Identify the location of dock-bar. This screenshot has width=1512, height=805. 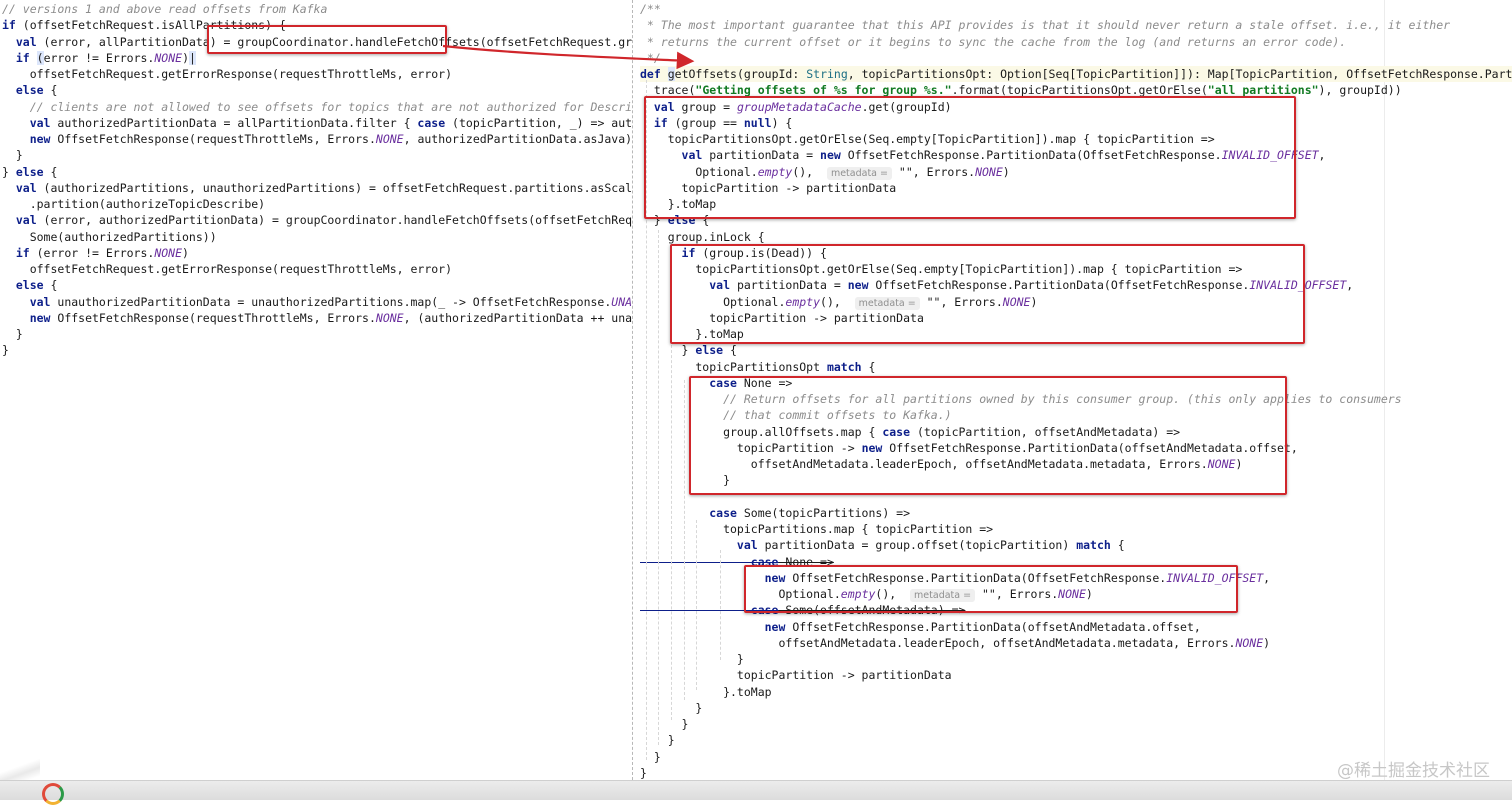
(756, 790).